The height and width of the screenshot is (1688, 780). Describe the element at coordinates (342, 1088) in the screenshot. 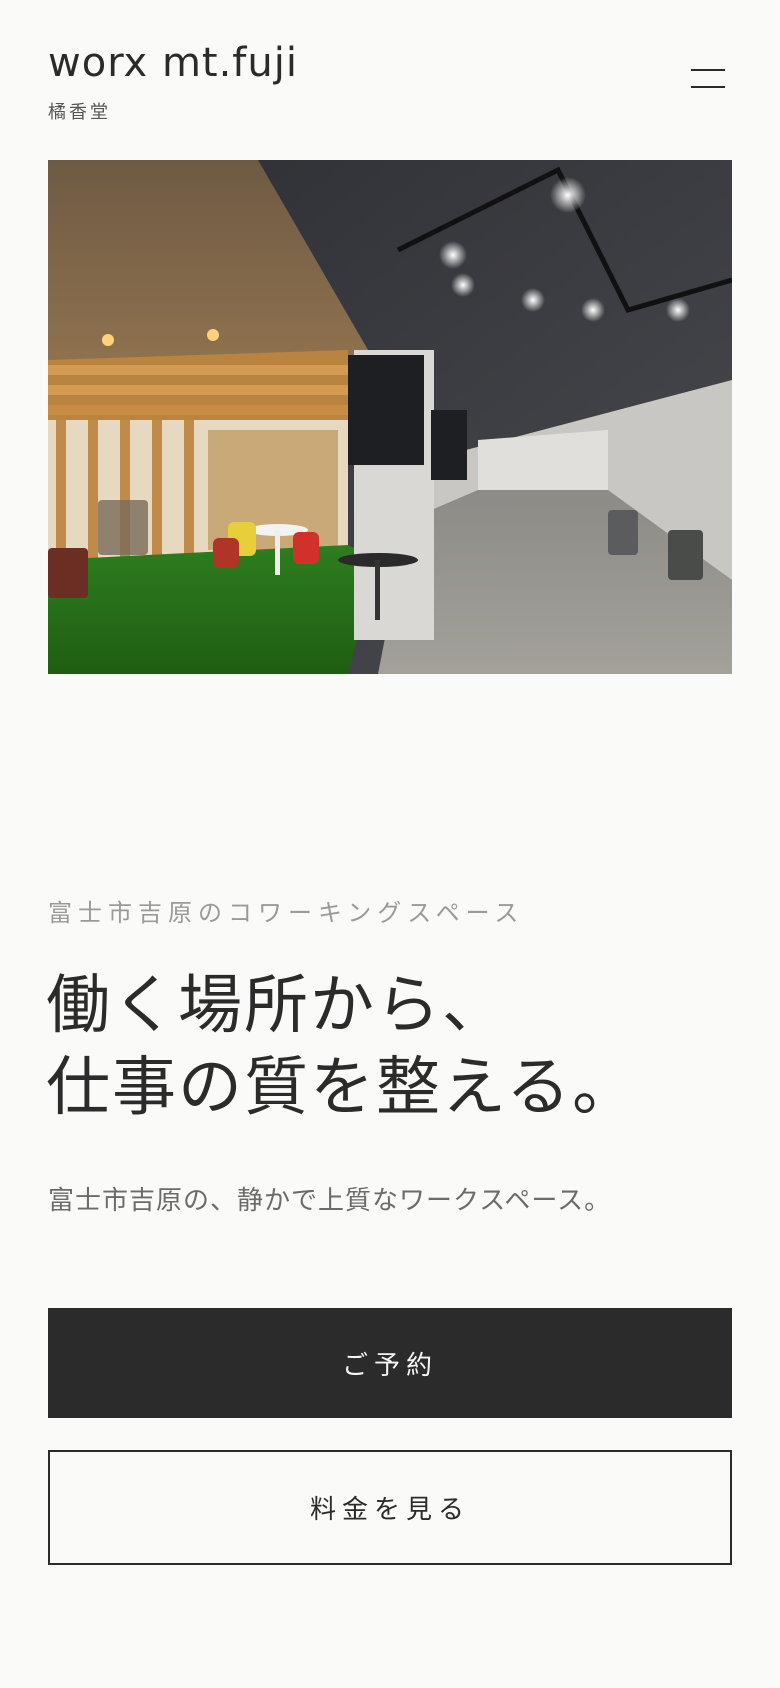

I see `headline-line-2: 仕事の質を整える。` at that location.